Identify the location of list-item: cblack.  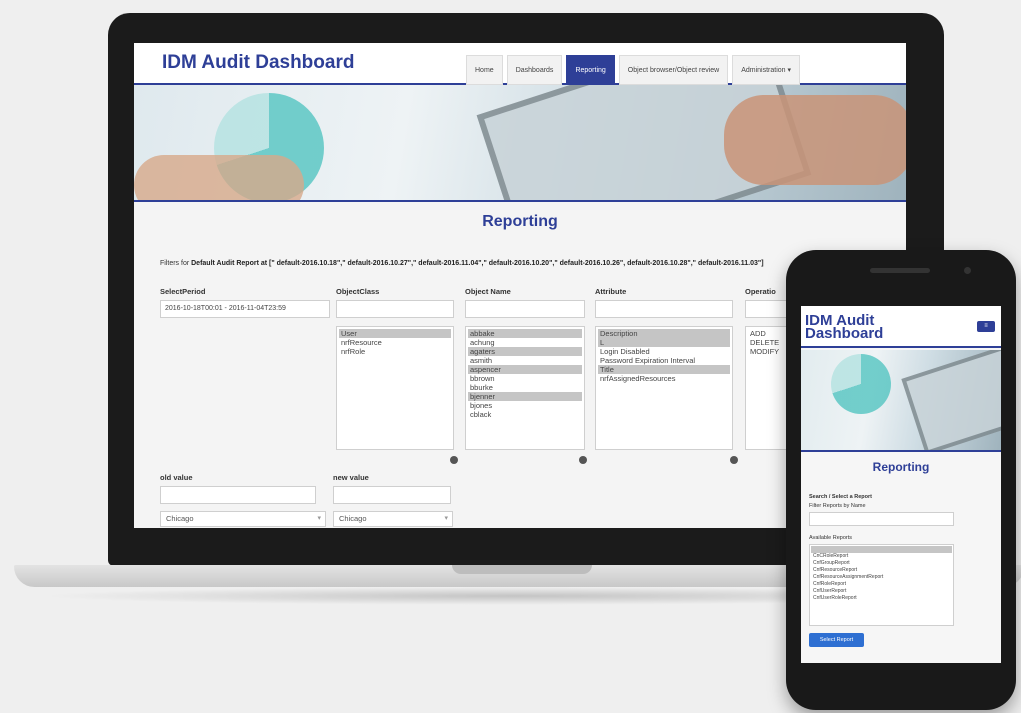
(525, 414).